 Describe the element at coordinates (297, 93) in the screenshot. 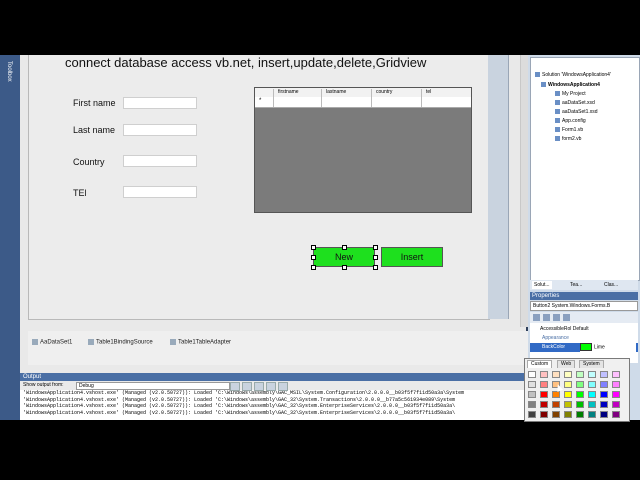

I see `grid-column-firstname: firstname` at that location.